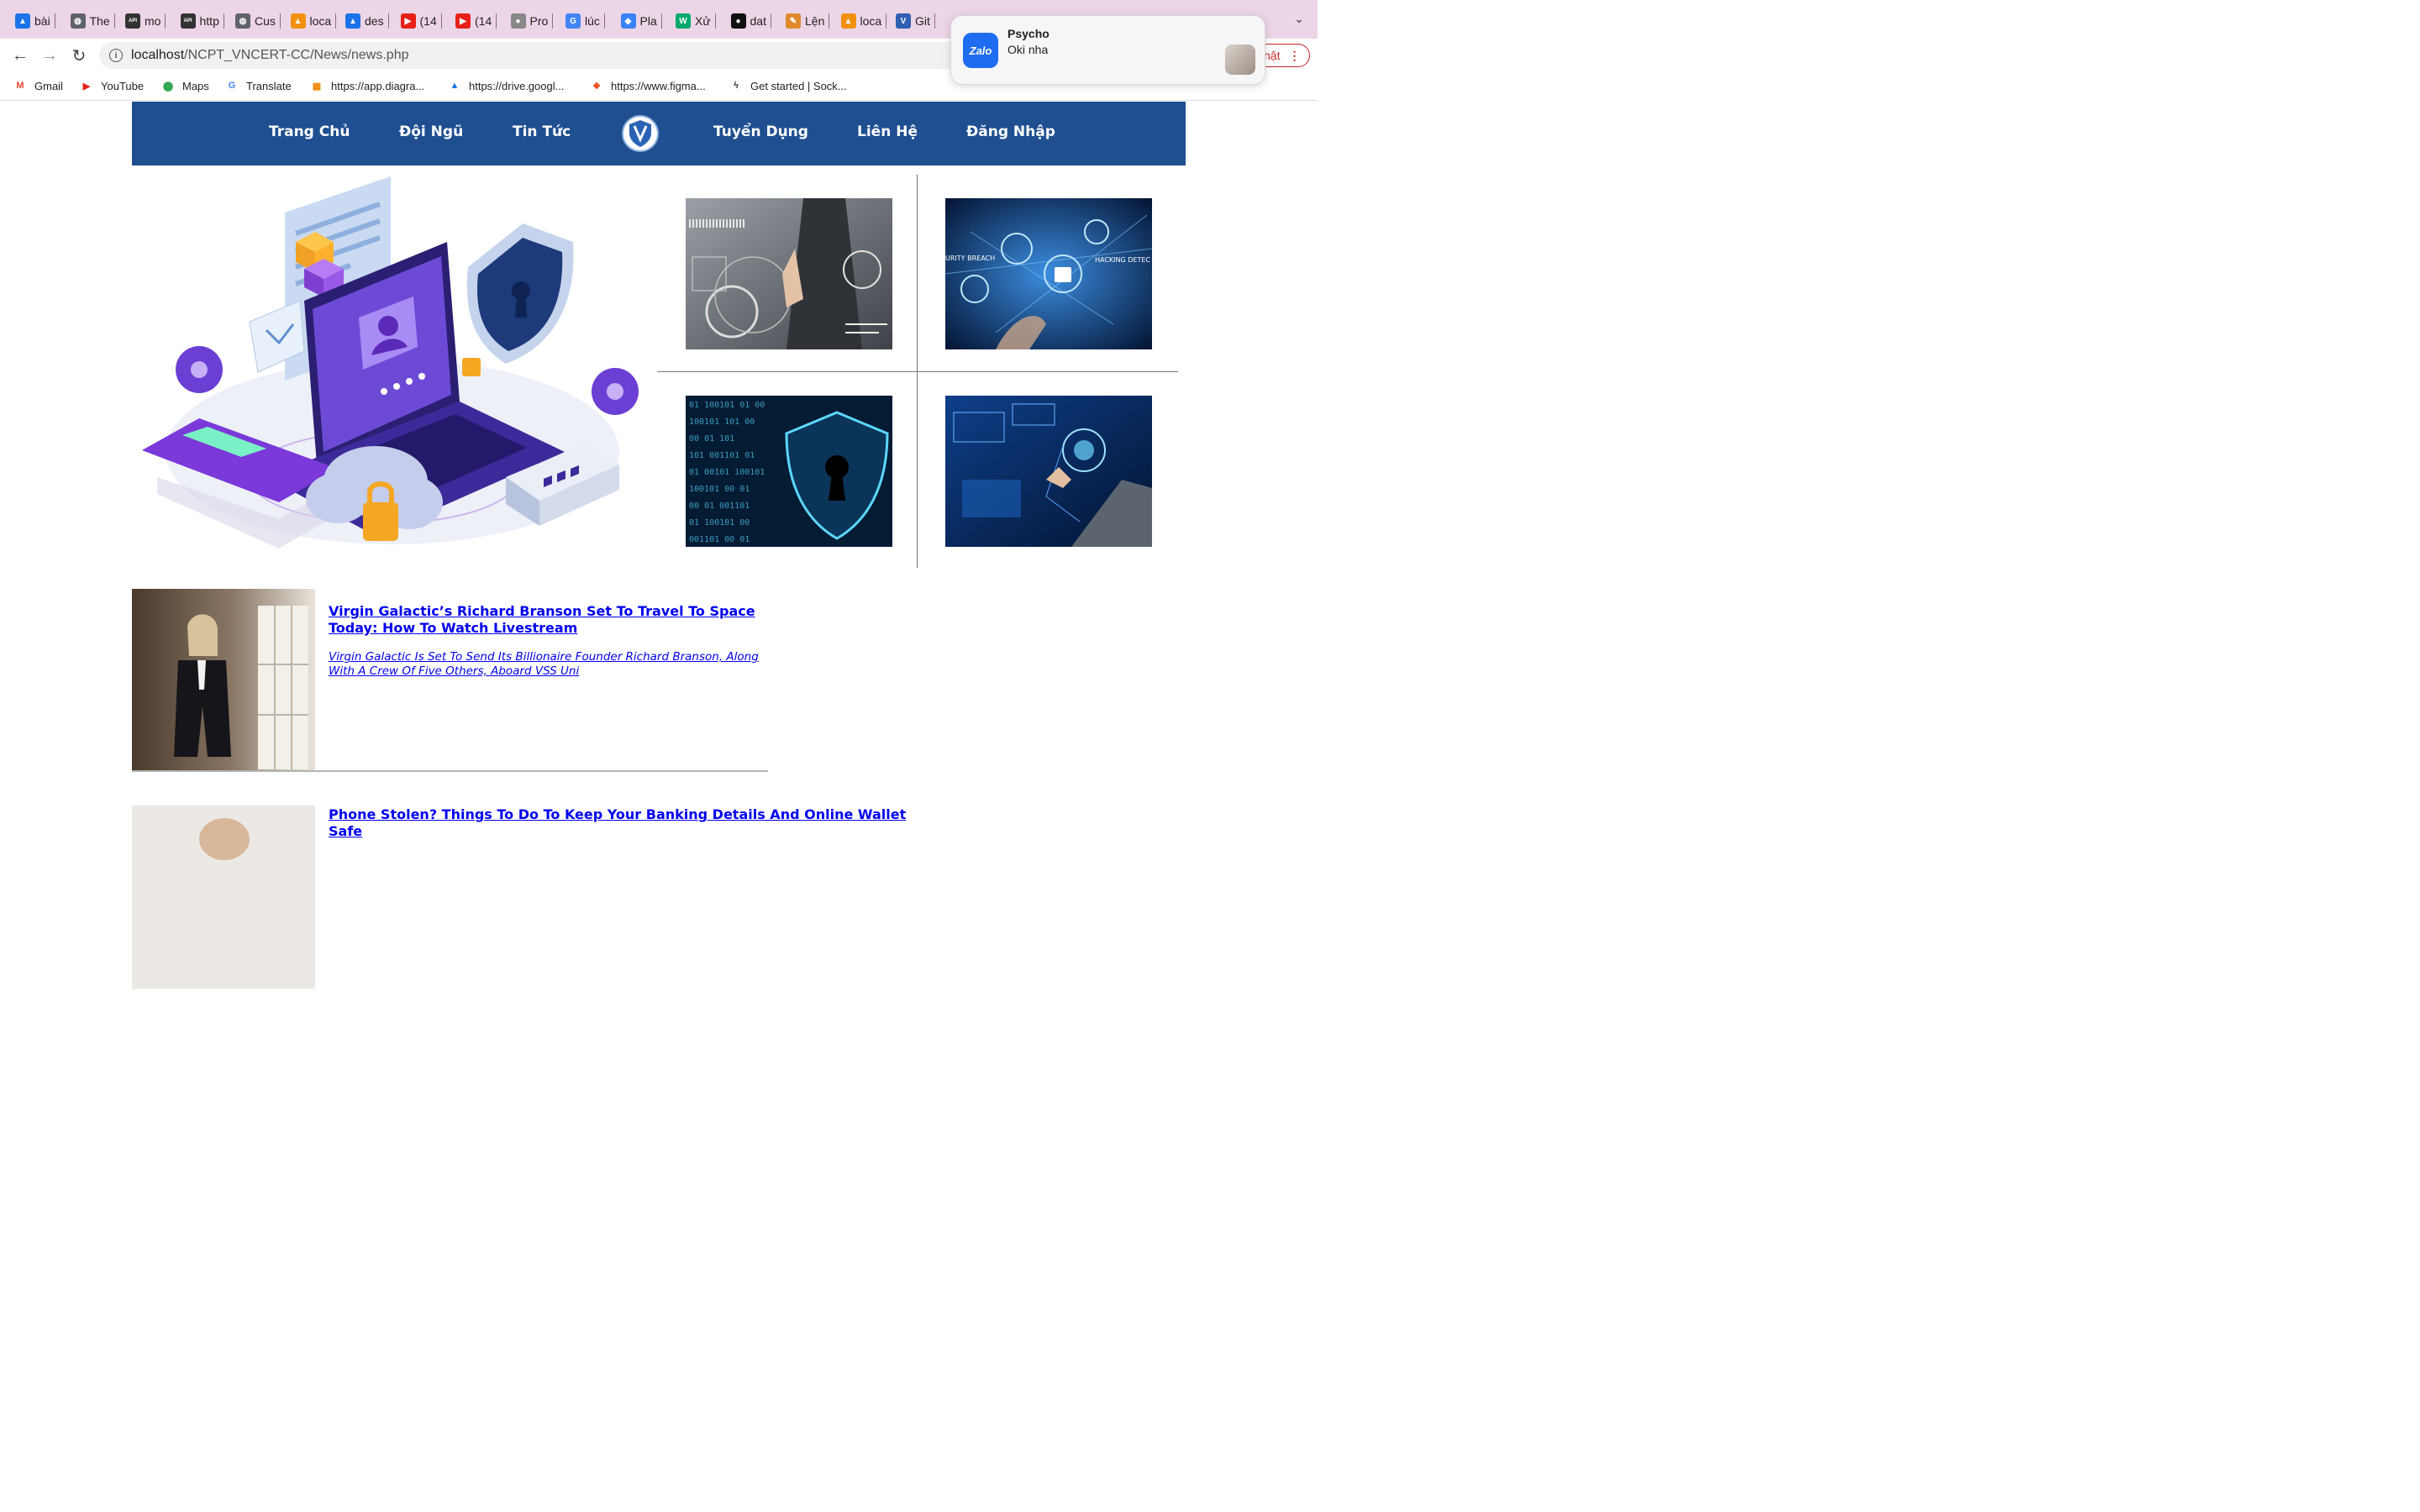  Describe the element at coordinates (1299, 19) in the screenshot. I see `tab-search-chevron-icon: ⌄` at that location.